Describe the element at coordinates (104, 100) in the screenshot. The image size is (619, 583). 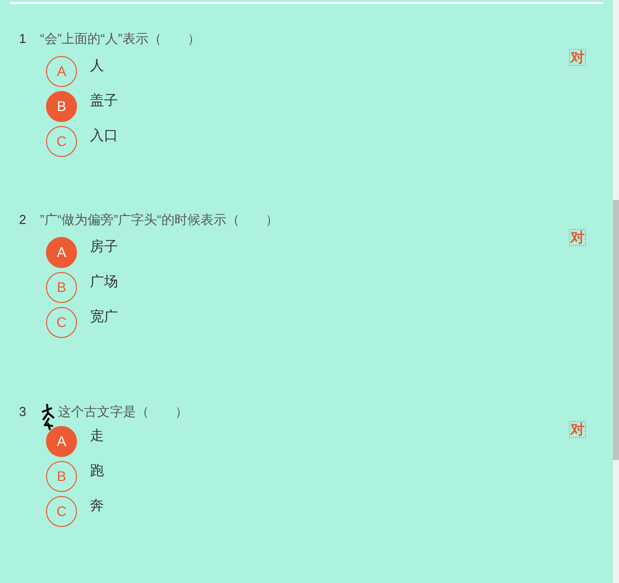
I see `option-text: 盖子` at that location.